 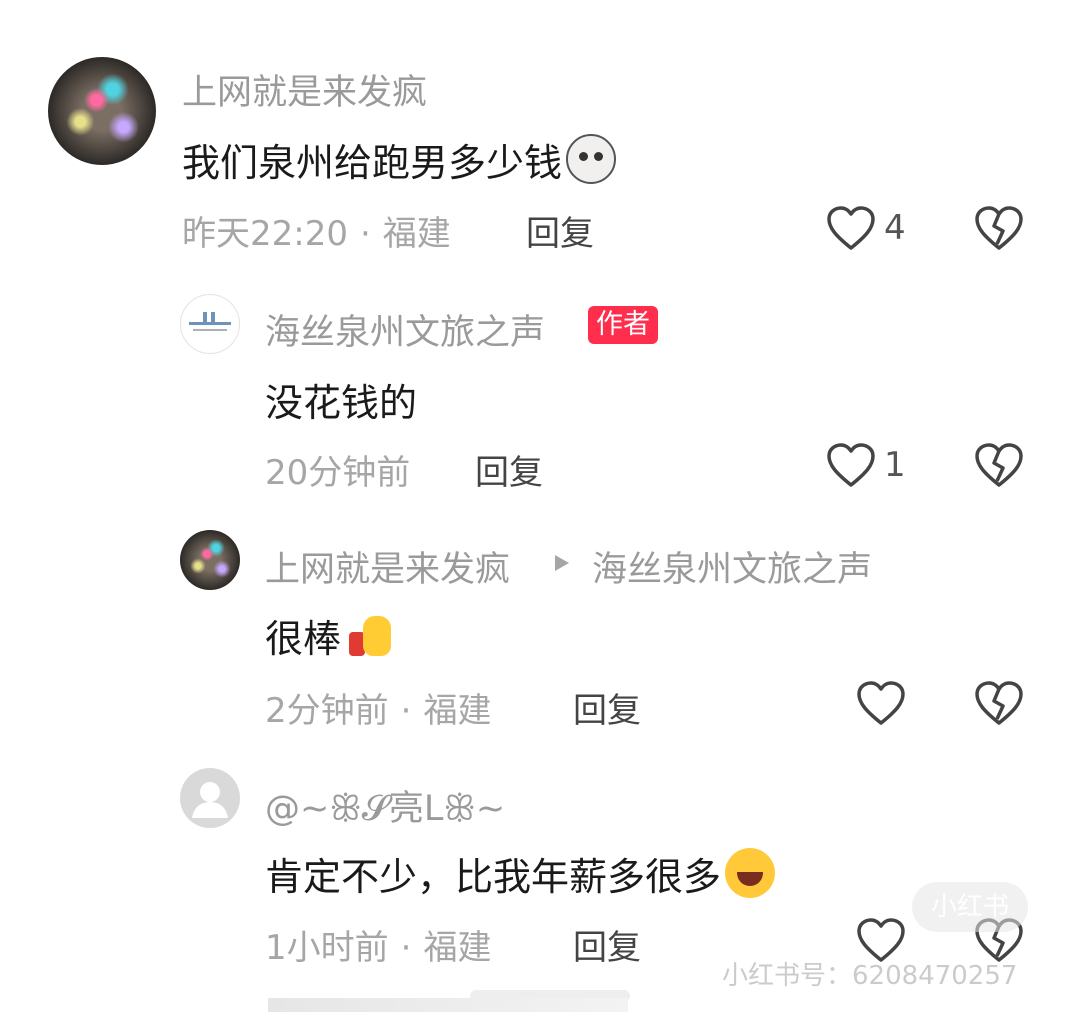 I want to click on comment-time: 2分钟前, so click(x=327, y=711).